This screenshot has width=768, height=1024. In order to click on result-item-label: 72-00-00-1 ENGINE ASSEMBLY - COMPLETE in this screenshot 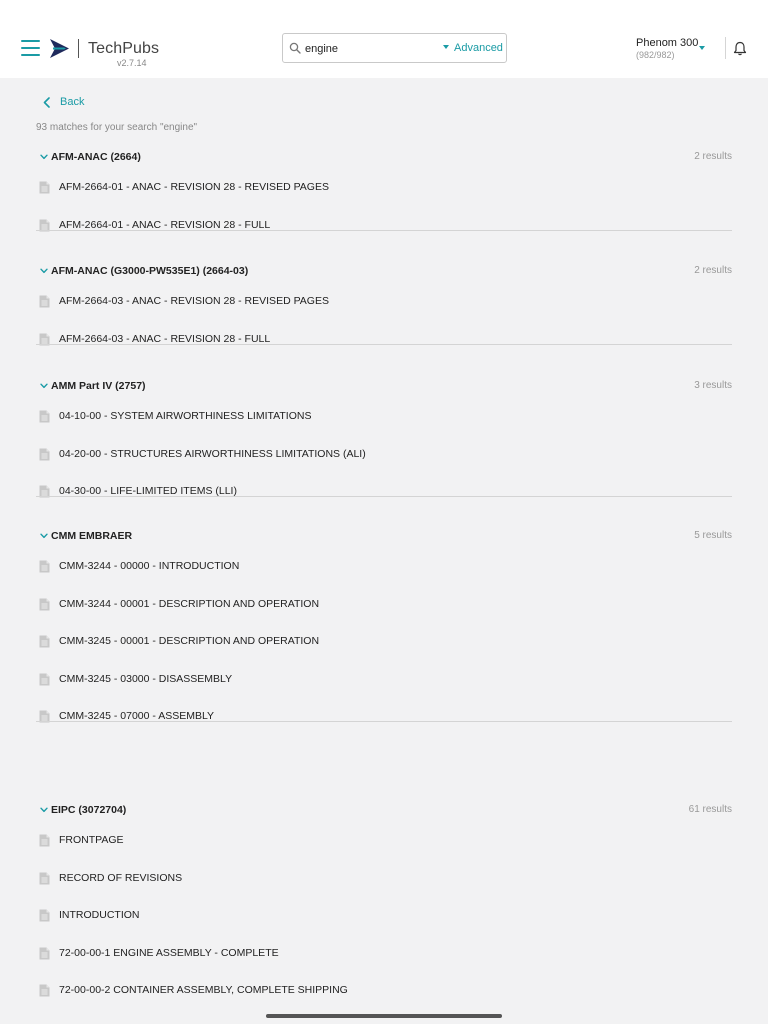, I will do `click(169, 953)`.